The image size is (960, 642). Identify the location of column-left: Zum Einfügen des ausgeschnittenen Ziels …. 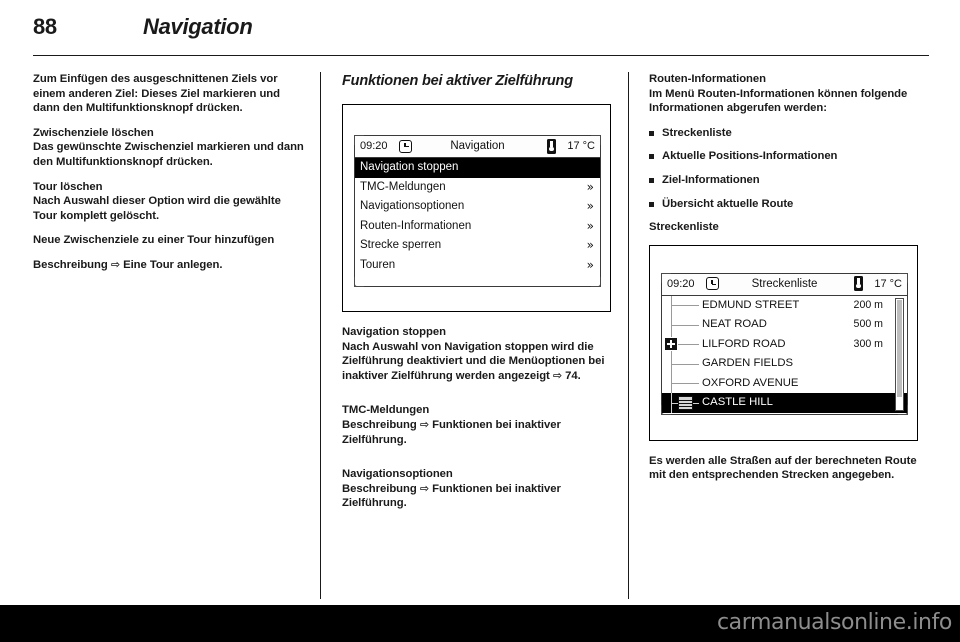
(169, 177).